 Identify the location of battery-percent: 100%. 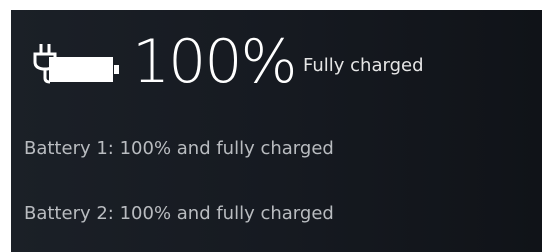
(215, 62).